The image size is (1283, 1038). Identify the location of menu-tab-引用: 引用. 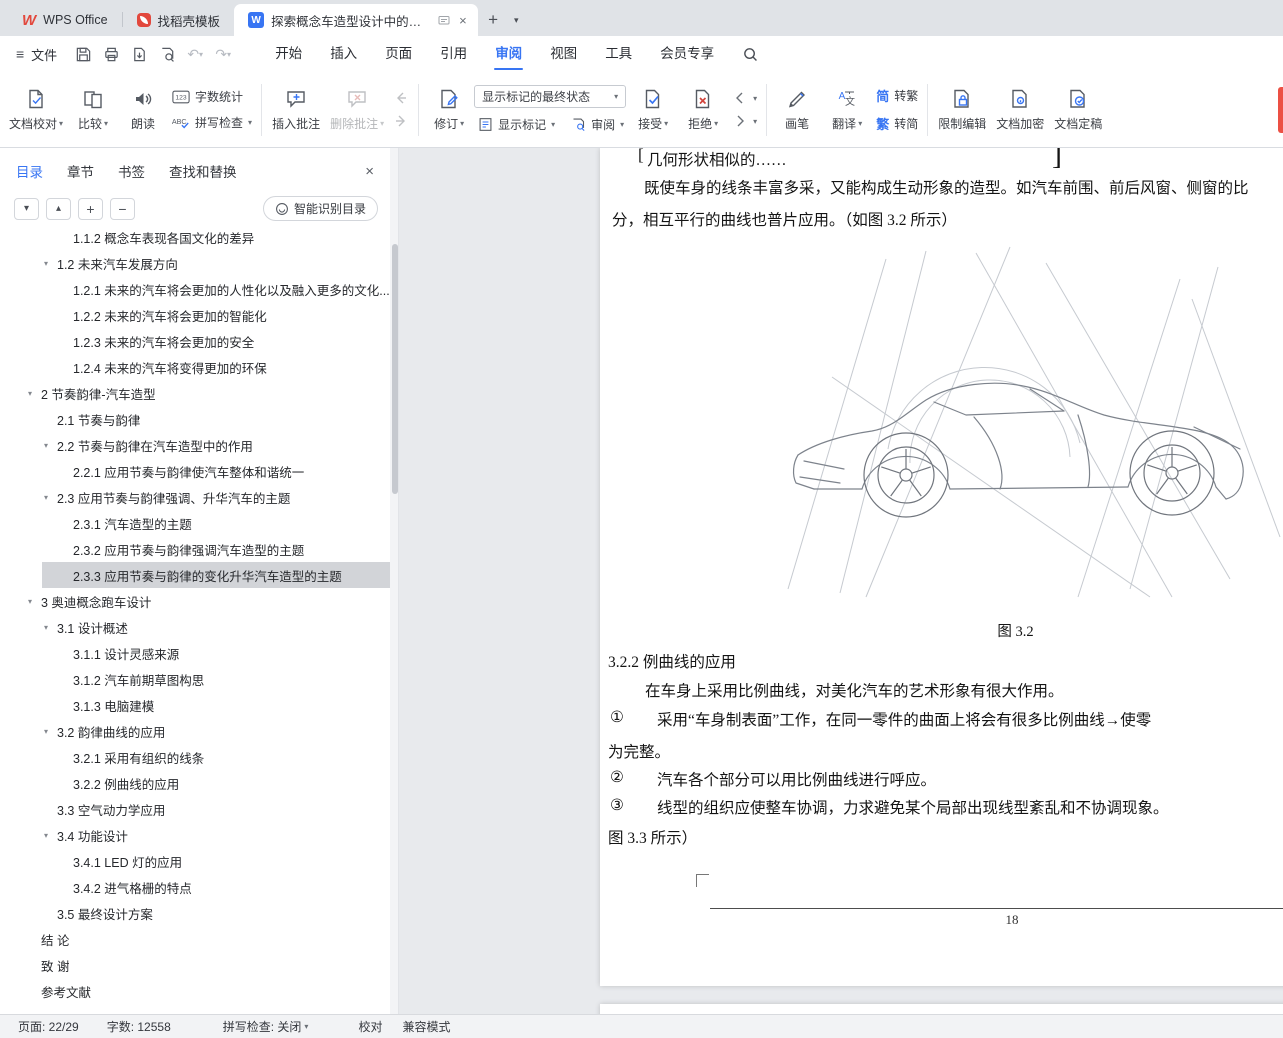
(453, 54).